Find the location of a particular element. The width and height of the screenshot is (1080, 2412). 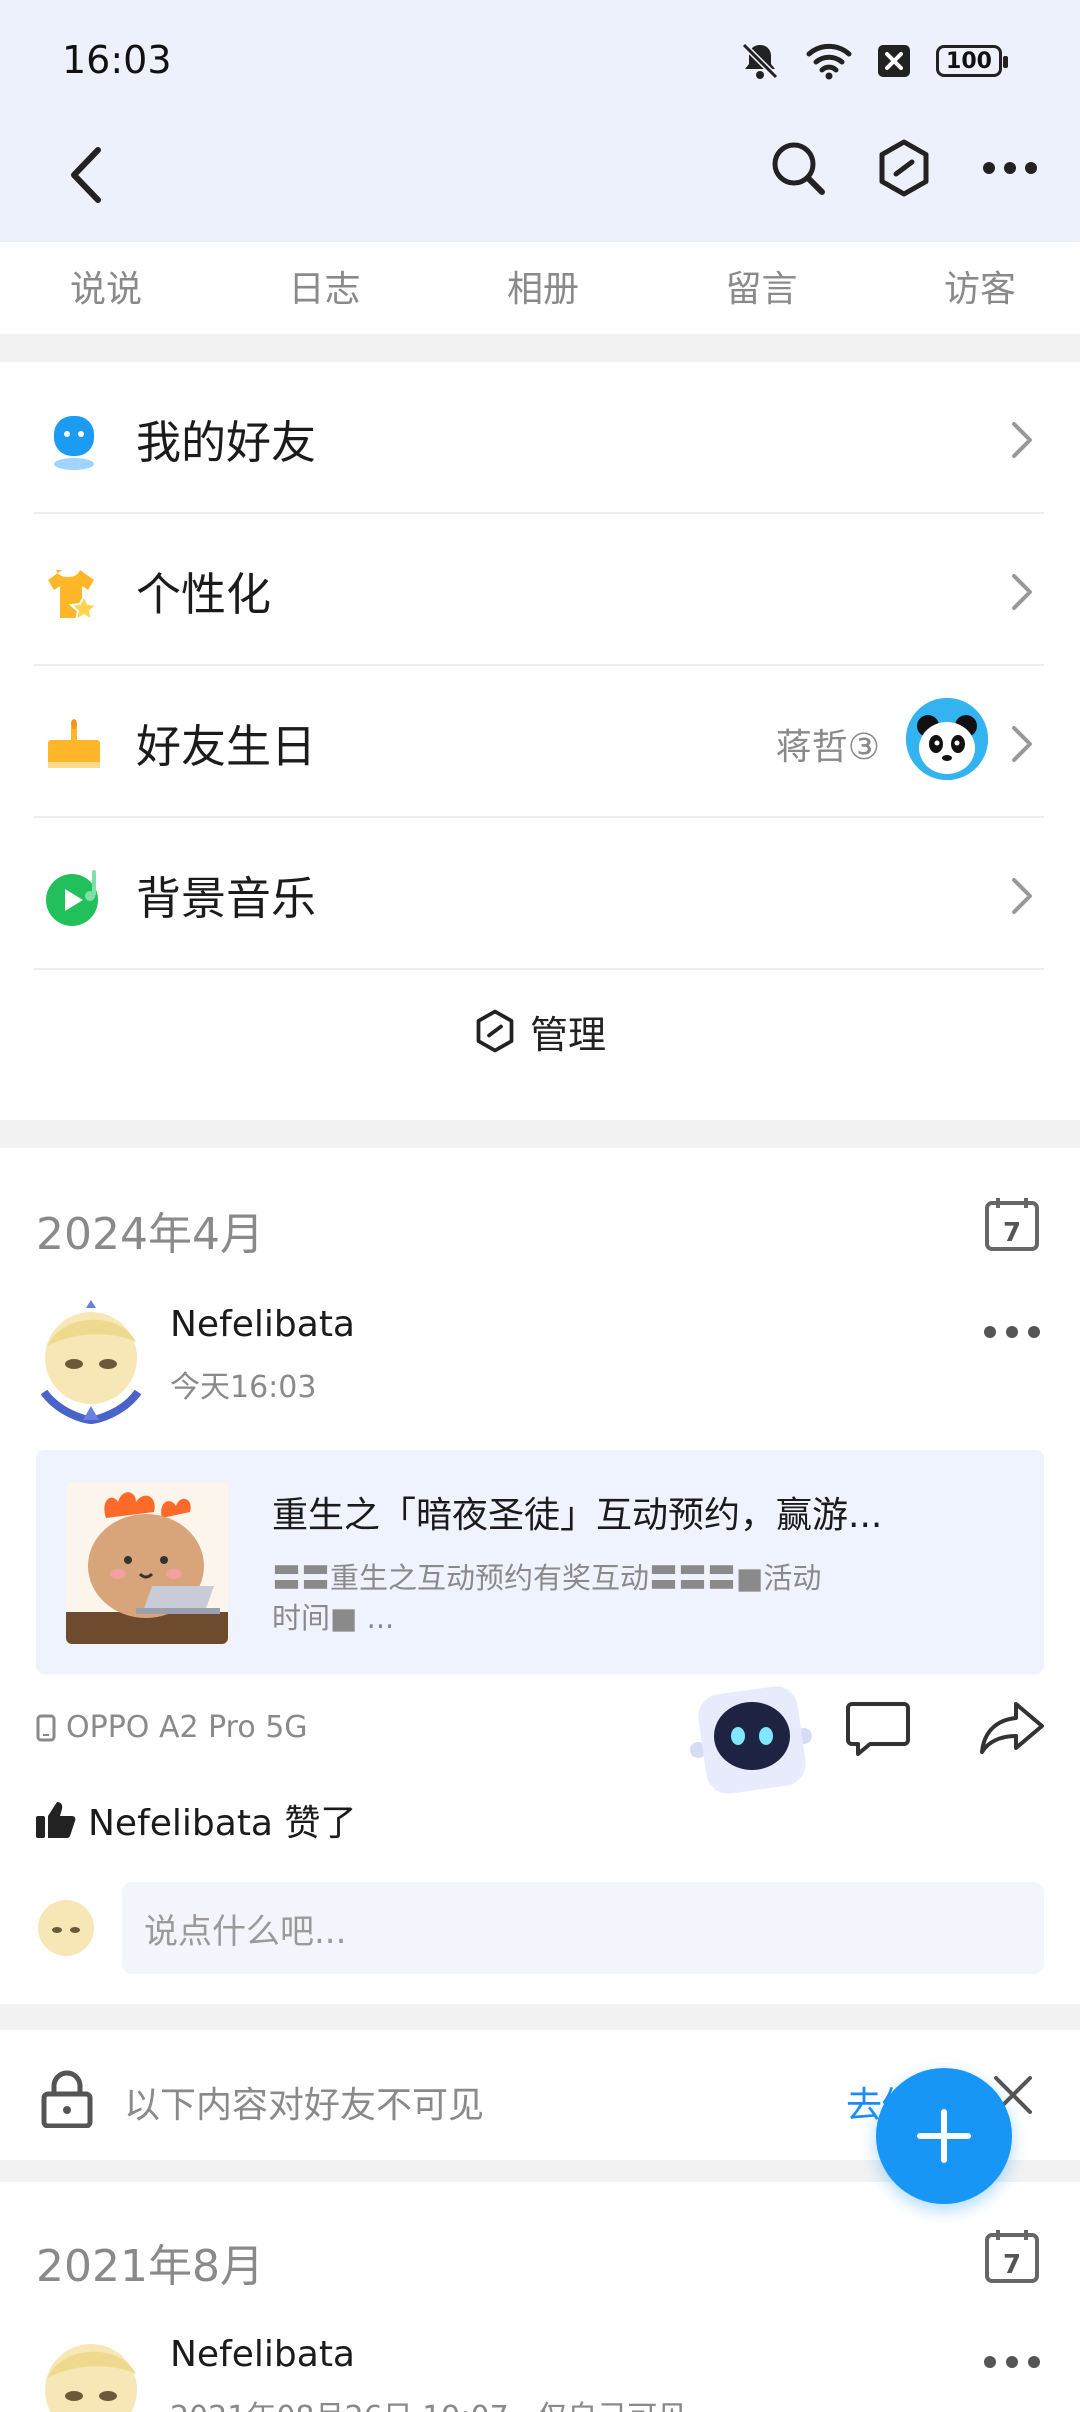

menu-item-birthday: 好友生日 蒋哲③ is located at coordinates (540, 742).